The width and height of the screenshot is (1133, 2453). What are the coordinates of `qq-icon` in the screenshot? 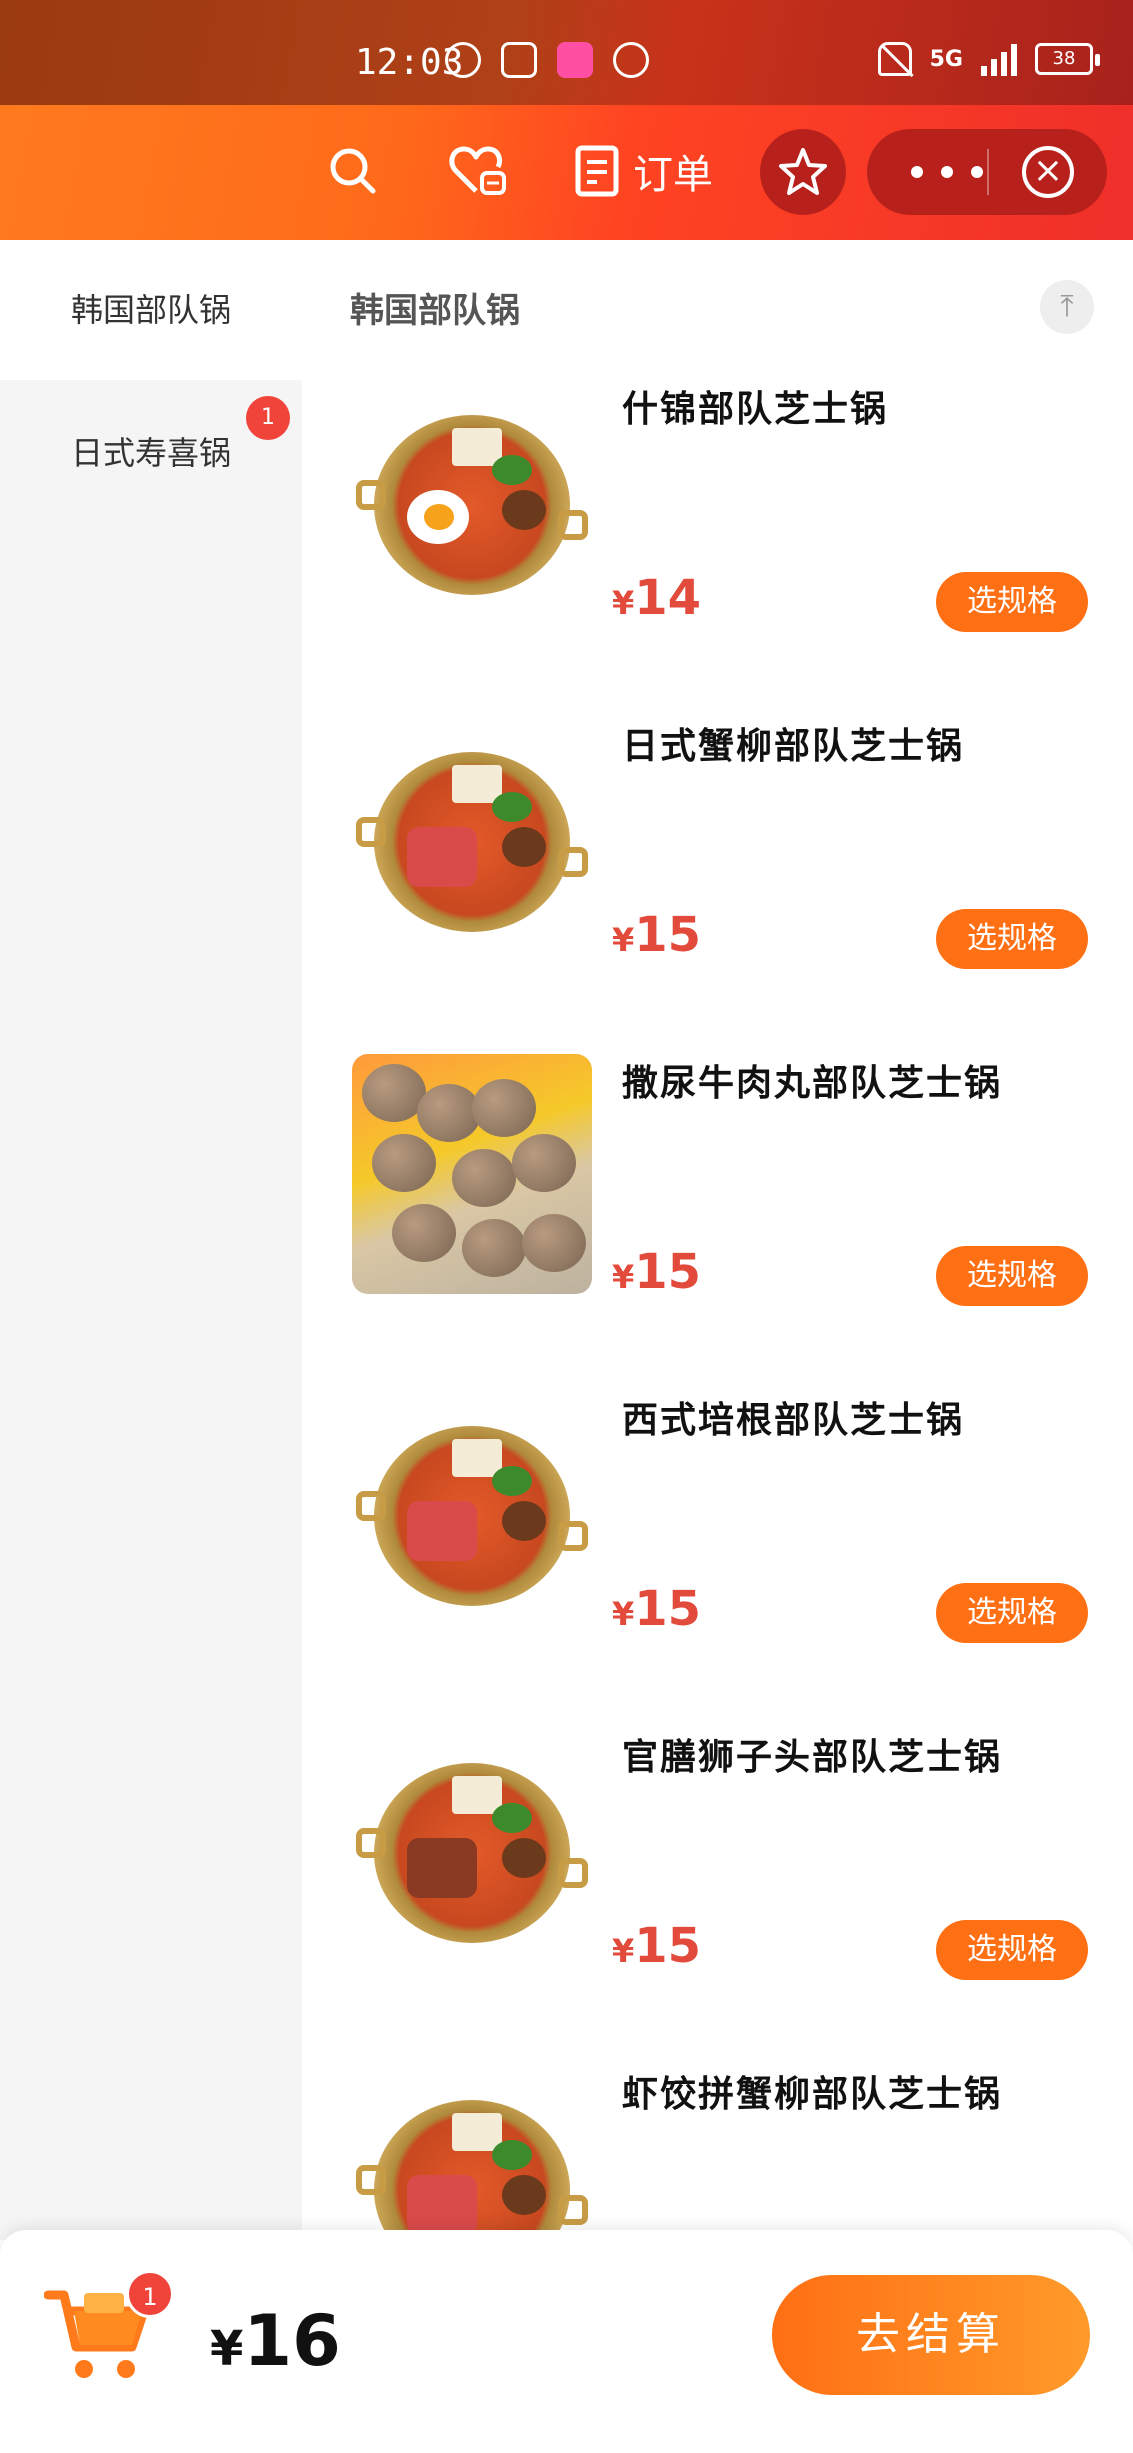 It's located at (463, 60).